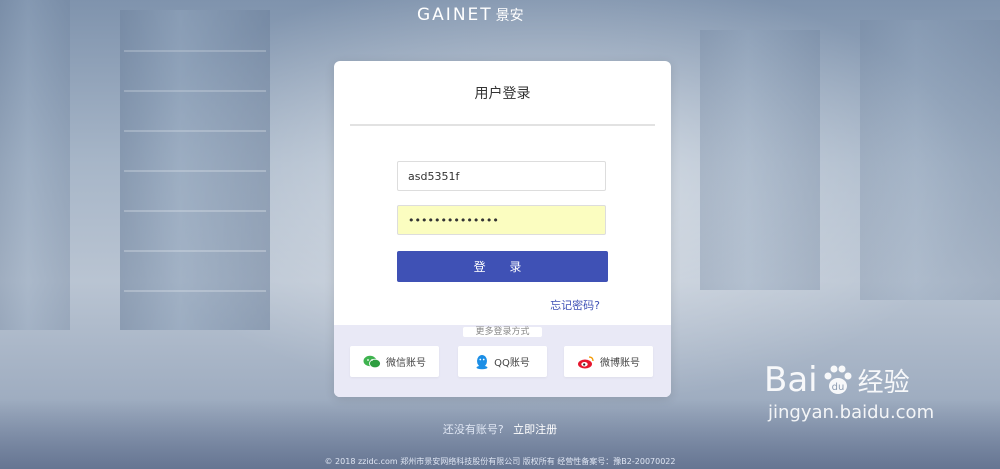 This screenshot has width=1000, height=469. I want to click on social-login-label: 更多登录方式, so click(502, 332).